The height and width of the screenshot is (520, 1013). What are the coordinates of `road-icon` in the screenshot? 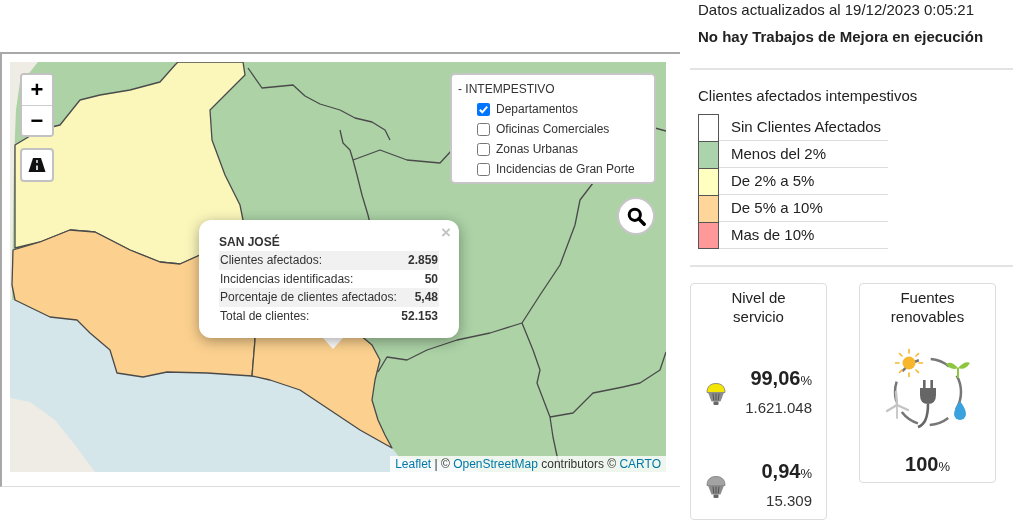 It's located at (37, 165).